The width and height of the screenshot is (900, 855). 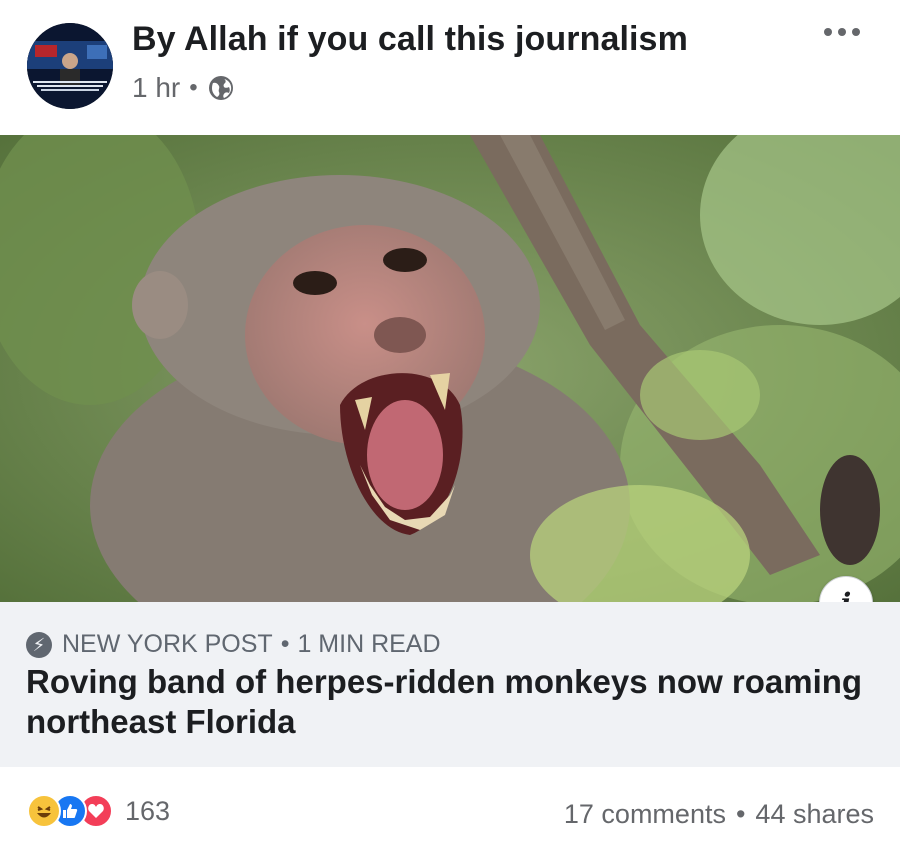 What do you see at coordinates (156, 88) in the screenshot?
I see `post-time: 1 hr` at bounding box center [156, 88].